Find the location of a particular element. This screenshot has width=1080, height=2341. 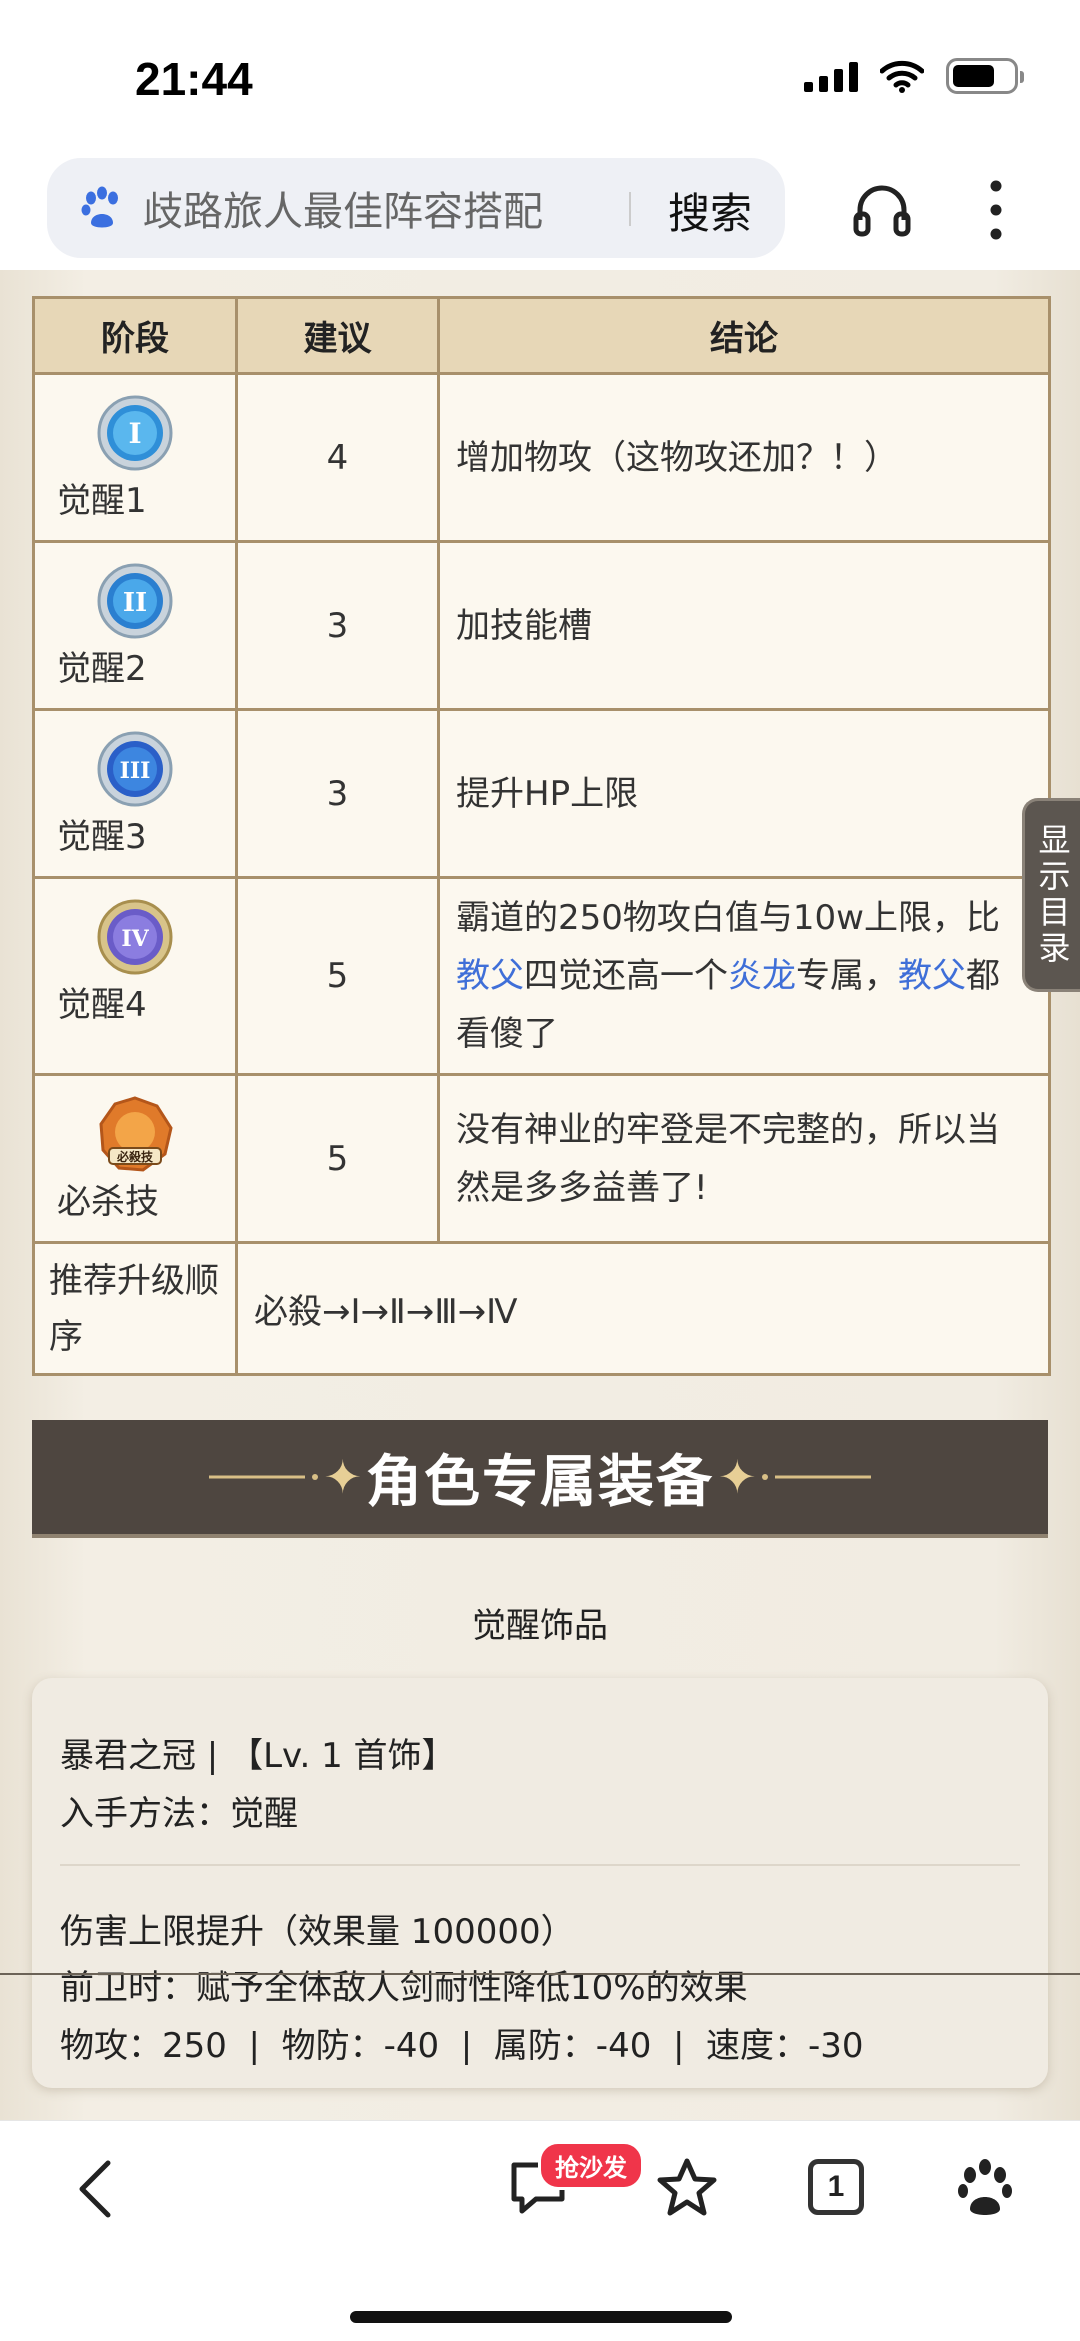

svg-text: IV is located at coordinates (135, 939).